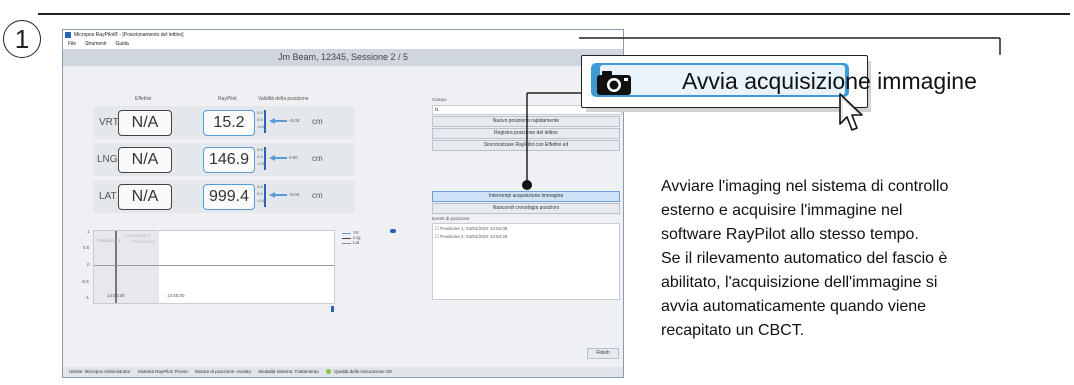  I want to click on mouse-pointer-icon, so click(851, 112).